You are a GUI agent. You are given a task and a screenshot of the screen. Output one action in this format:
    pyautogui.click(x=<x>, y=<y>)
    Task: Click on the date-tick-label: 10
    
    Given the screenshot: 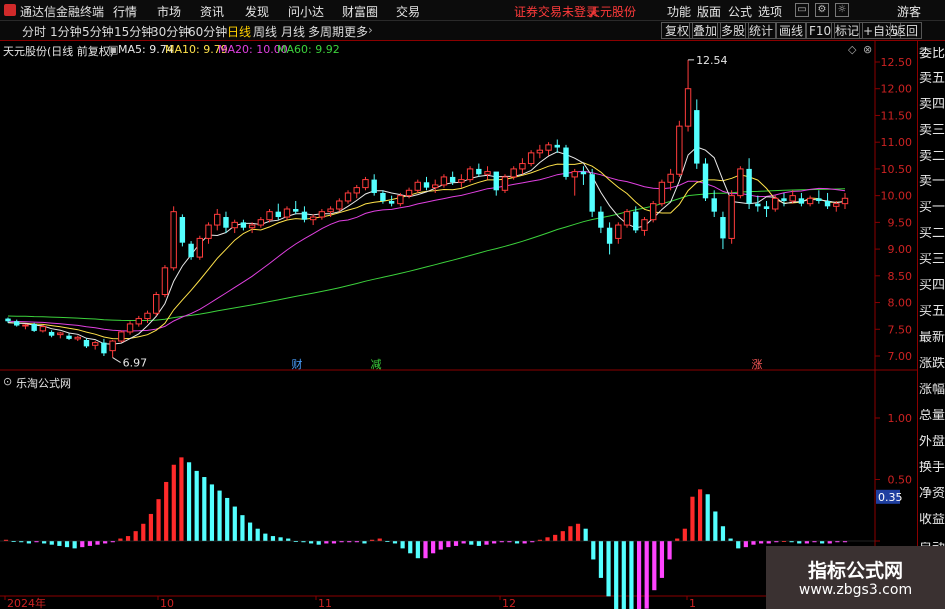 What is the action you would take?
    pyautogui.click(x=167, y=603)
    